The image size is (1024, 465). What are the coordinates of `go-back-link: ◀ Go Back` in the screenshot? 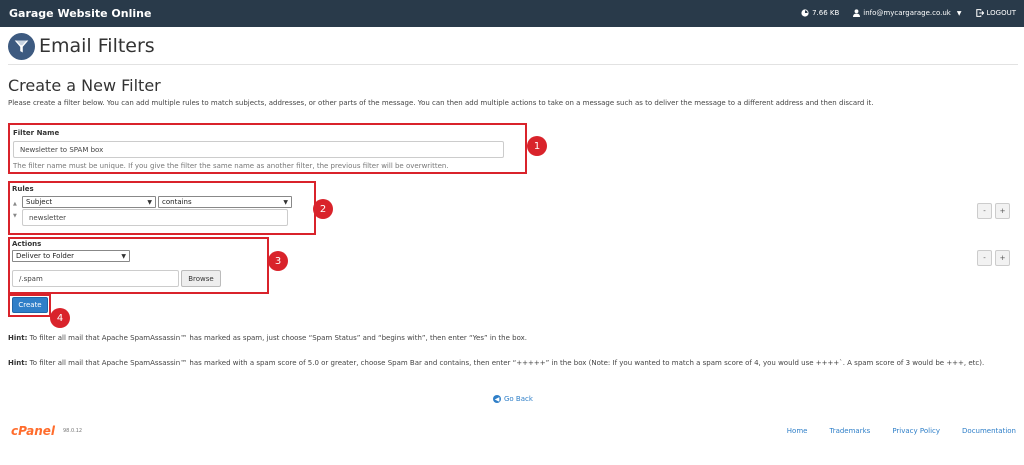 It's located at (513, 399).